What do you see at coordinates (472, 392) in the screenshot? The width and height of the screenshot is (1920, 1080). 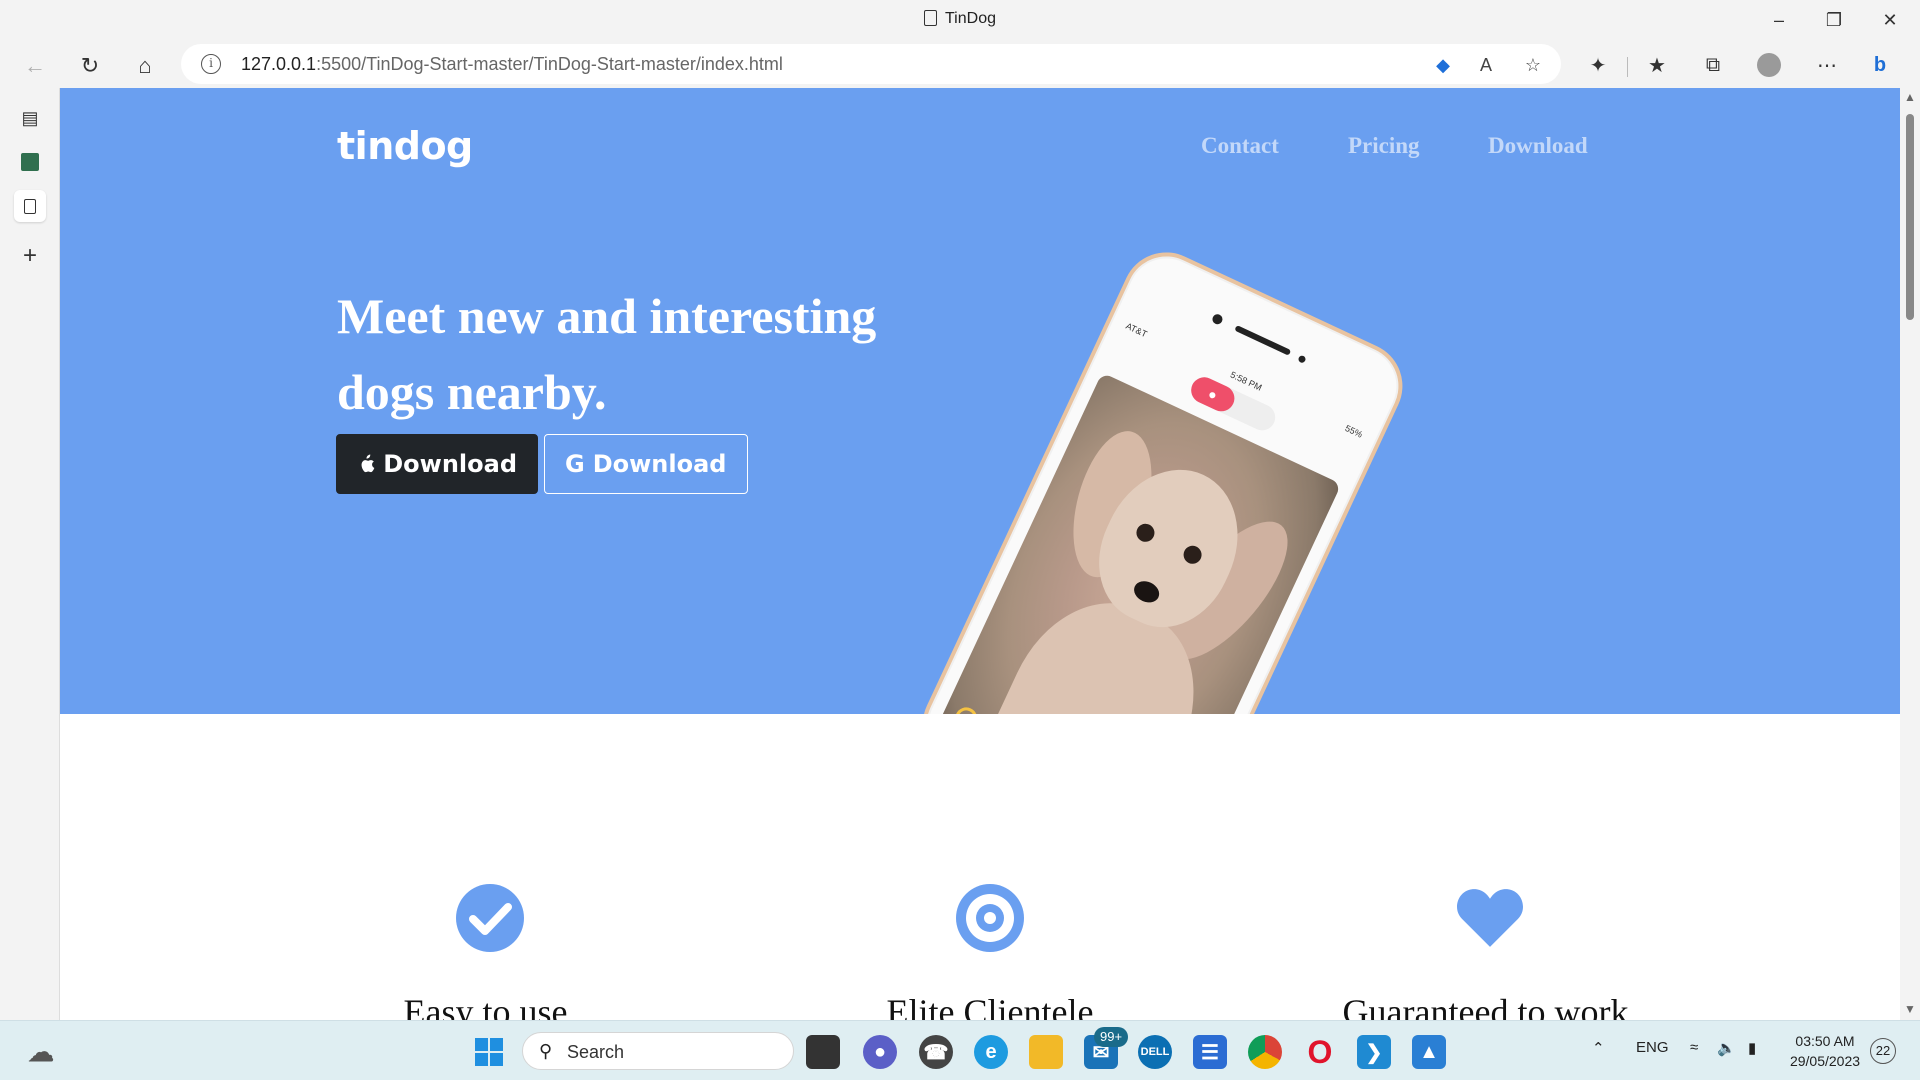 I see `headline-line-2: dogs nearby.` at bounding box center [472, 392].